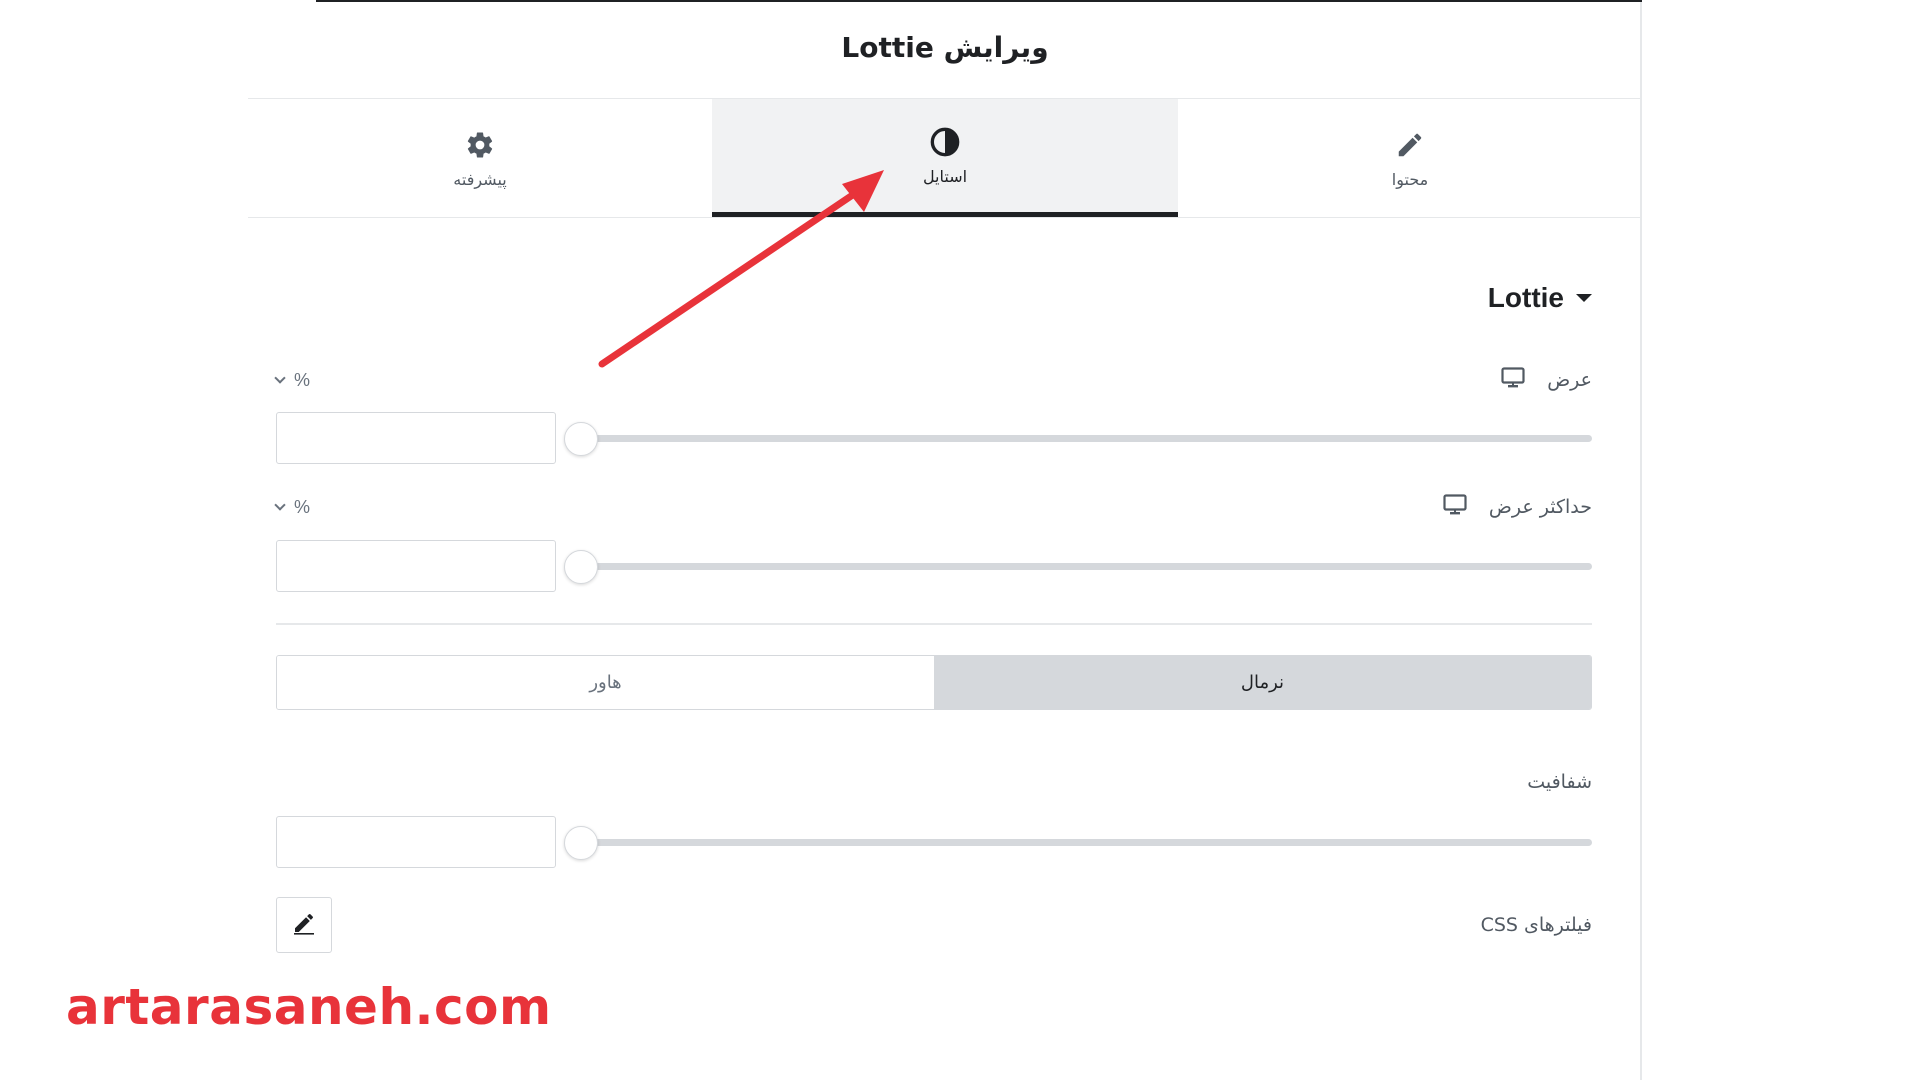 Image resolution: width=1920 pixels, height=1080 pixels. I want to click on contrast-icon, so click(945, 142).